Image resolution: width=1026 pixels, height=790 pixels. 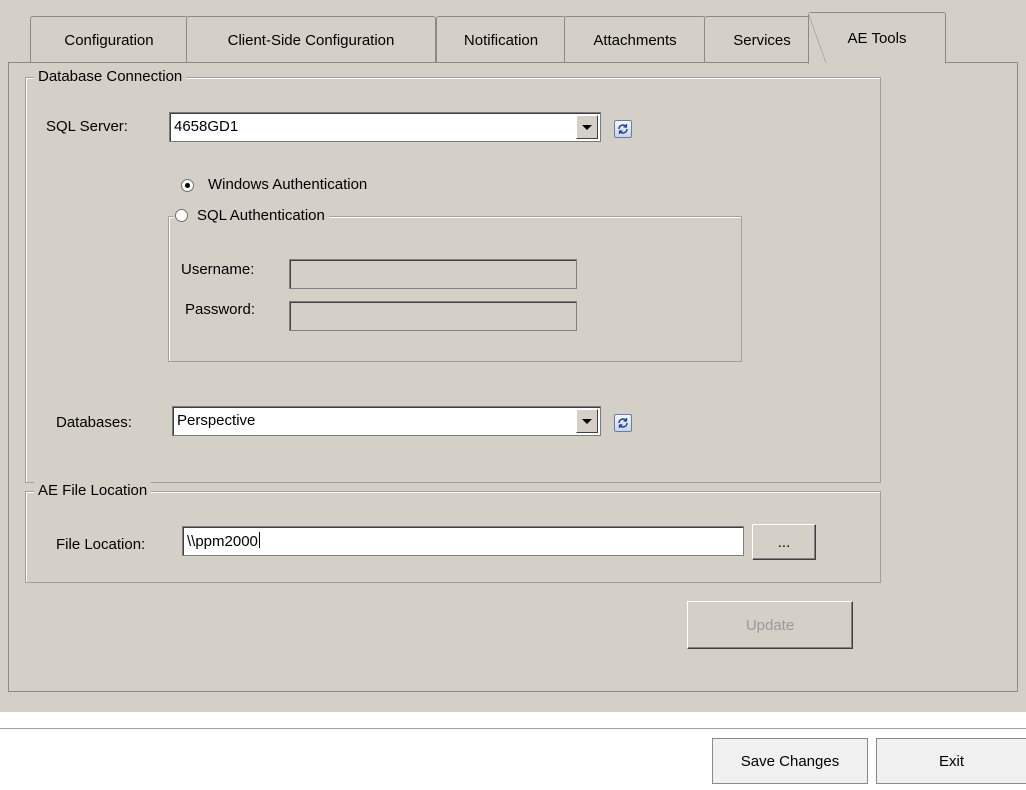 I want to click on tab-attachments: Attachments, so click(x=635, y=39).